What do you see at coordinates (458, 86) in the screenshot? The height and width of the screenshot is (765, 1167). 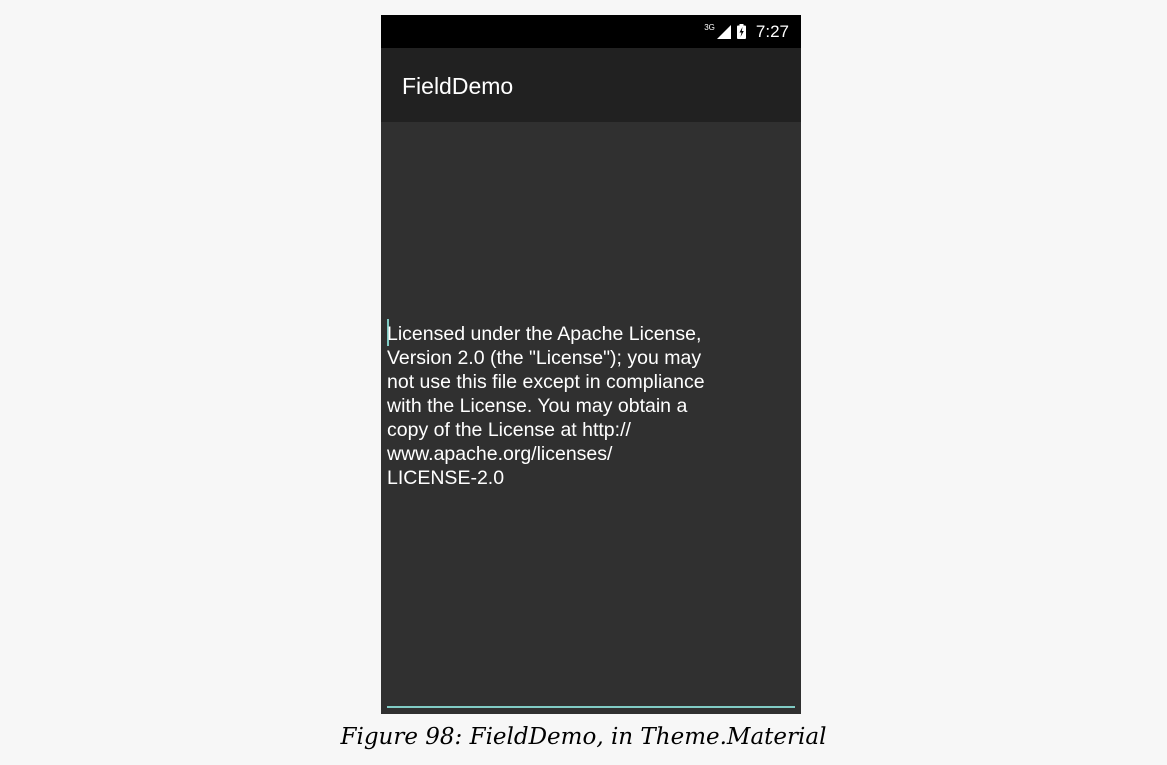 I see `app-title: FieldDemo` at bounding box center [458, 86].